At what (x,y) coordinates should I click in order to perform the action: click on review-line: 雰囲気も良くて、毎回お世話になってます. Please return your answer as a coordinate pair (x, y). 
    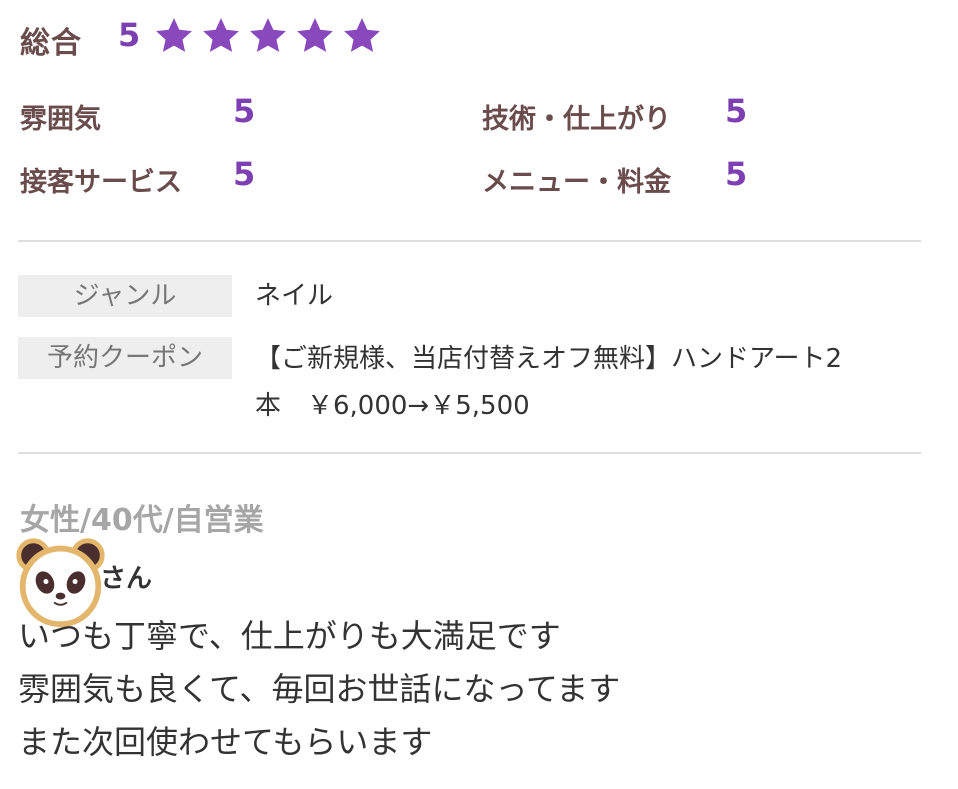
    Looking at the image, I should click on (319, 689).